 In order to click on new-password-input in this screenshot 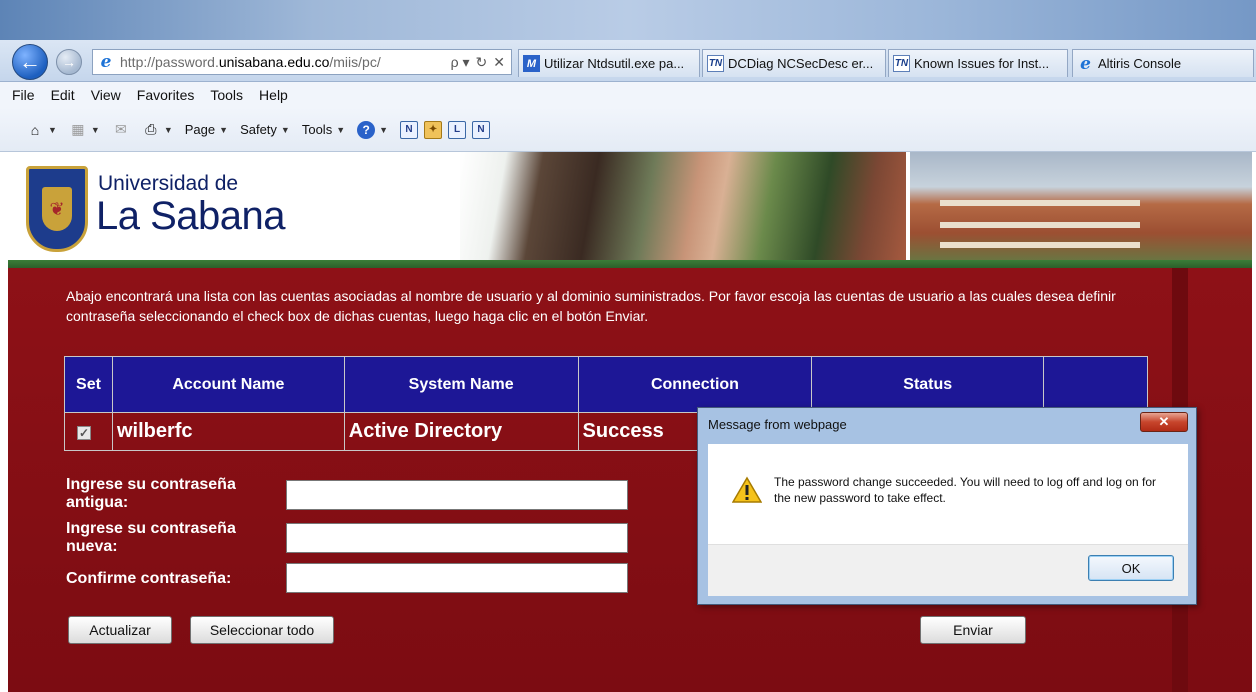, I will do `click(457, 538)`.